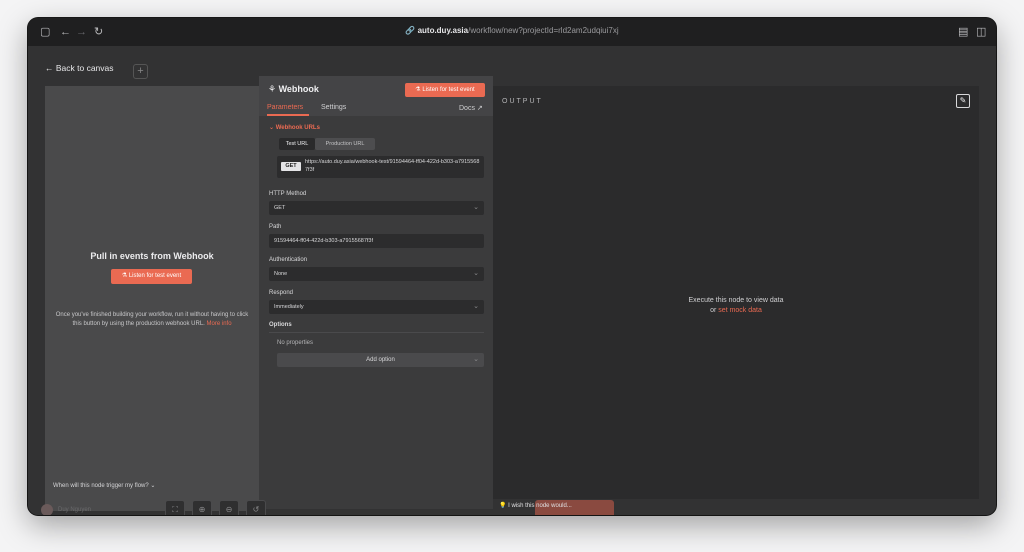 Image resolution: width=1024 pixels, height=552 pixels. What do you see at coordinates (543, 30) in the screenshot?
I see `url-path: /workflow/new?projectId=rld2am2udqiui7xj` at bounding box center [543, 30].